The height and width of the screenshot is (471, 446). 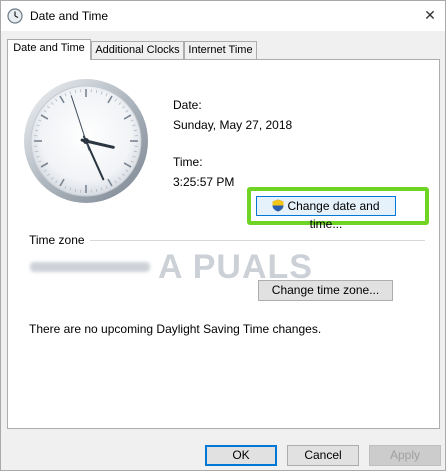 I want to click on time-value: 3:25:57 PM, so click(x=204, y=182).